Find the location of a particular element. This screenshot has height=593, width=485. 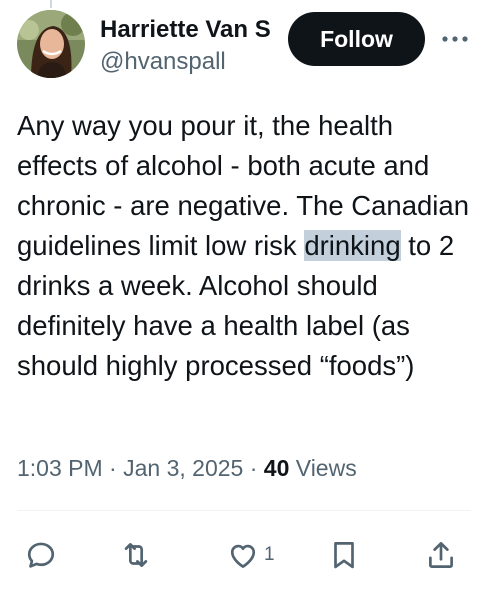

heart-icon is located at coordinates (243, 555).